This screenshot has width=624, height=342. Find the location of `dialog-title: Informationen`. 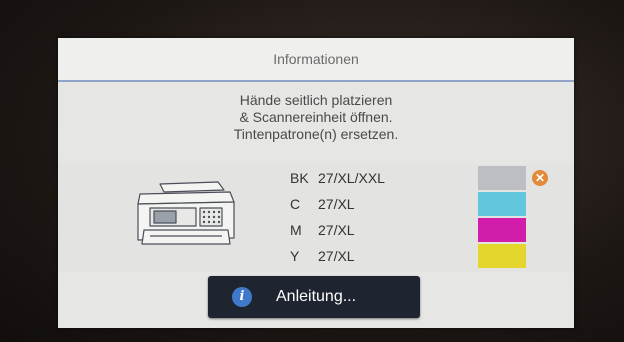

dialog-title: Informationen is located at coordinates (316, 59).